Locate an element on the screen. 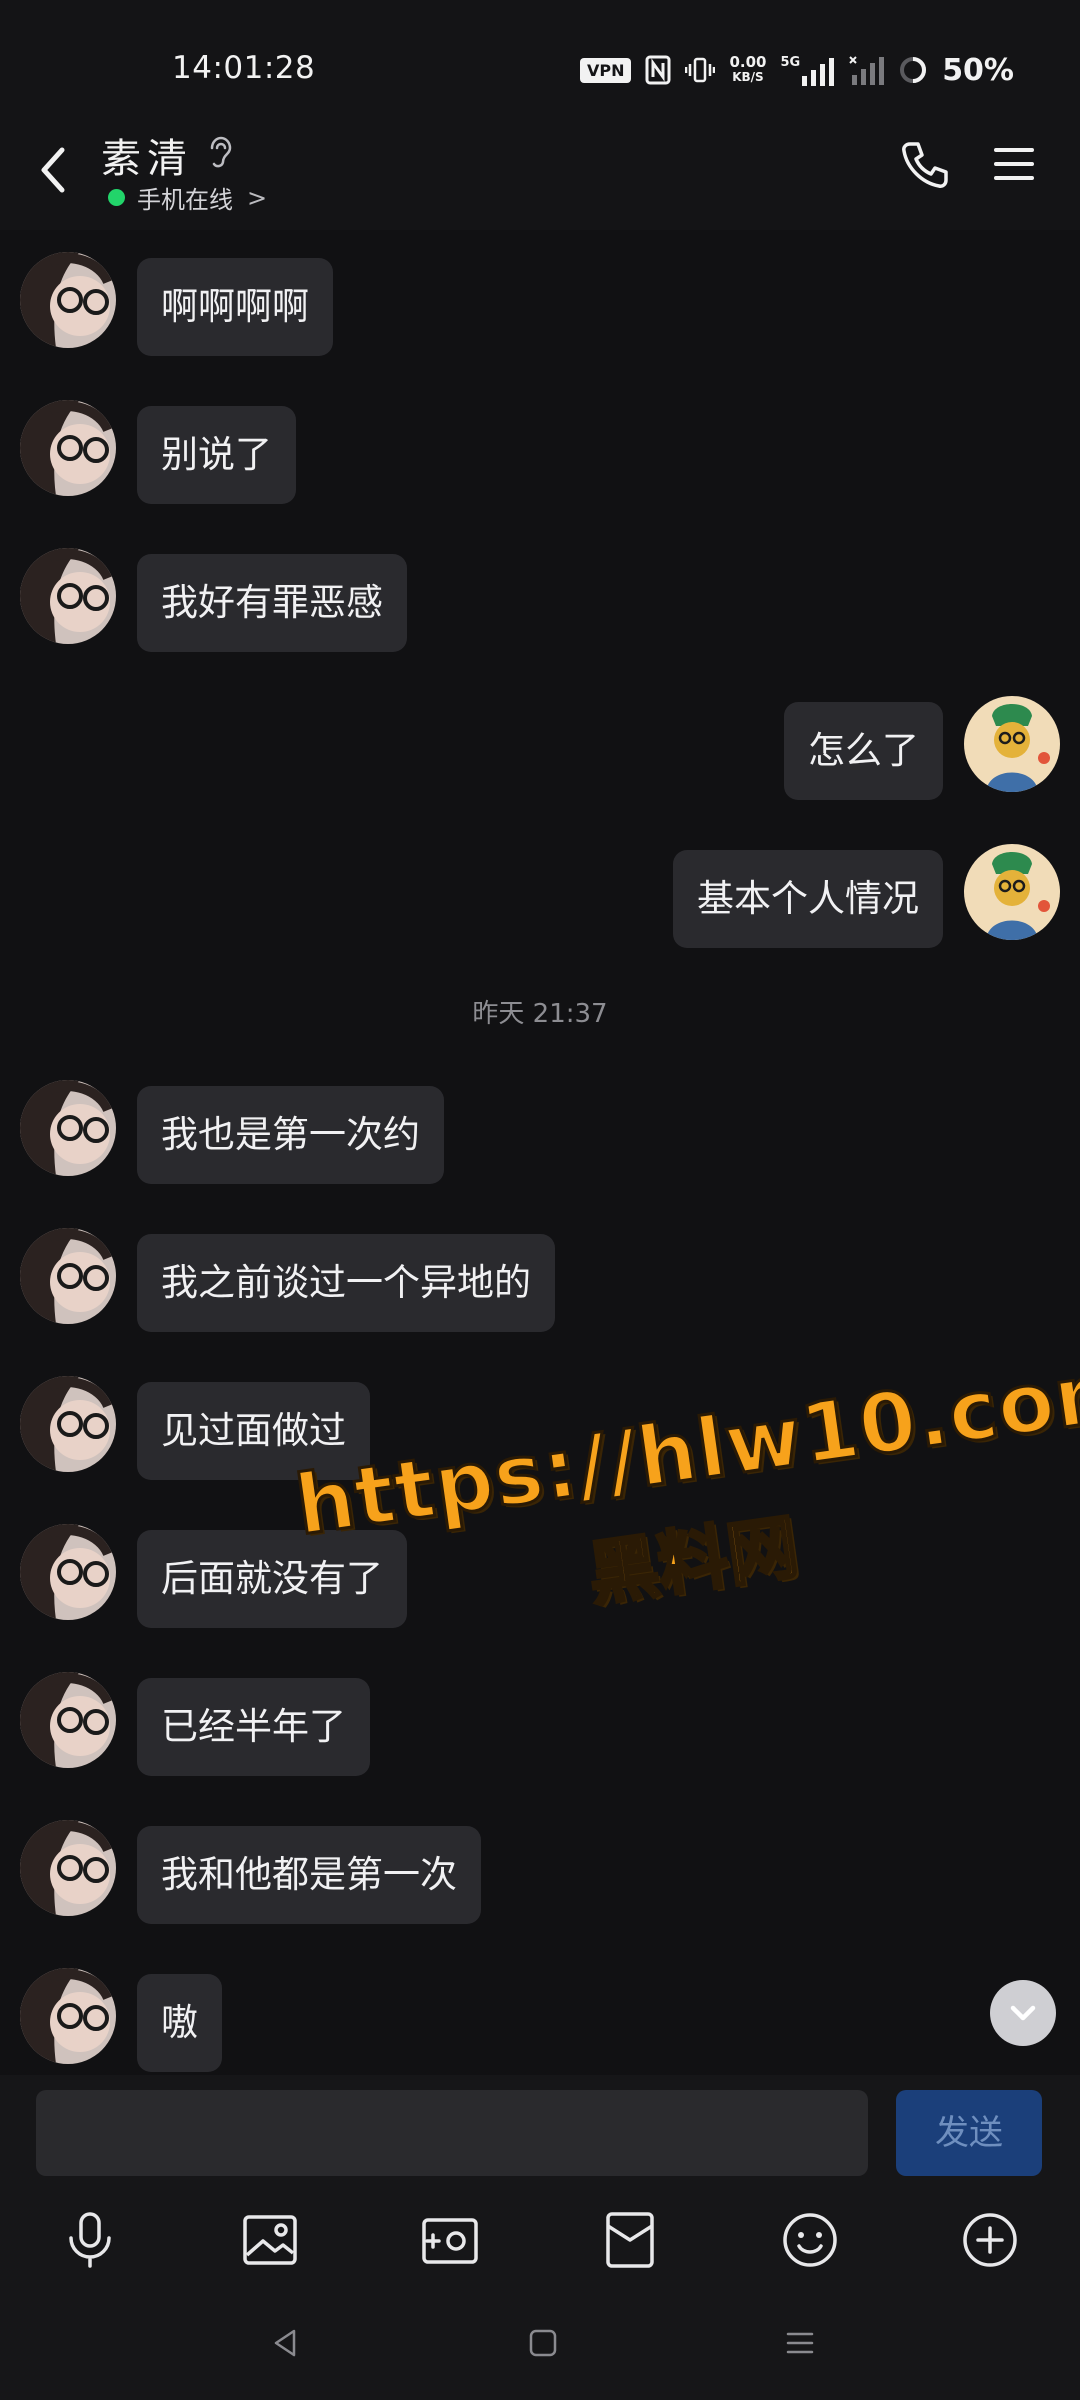  vpn-badge: VPN is located at coordinates (605, 70).